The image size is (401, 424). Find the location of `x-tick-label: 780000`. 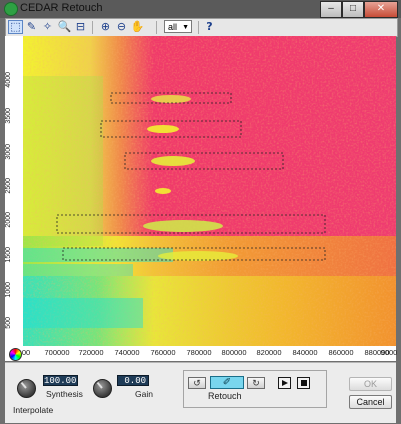

x-tick-label: 780000 is located at coordinates (199, 352).